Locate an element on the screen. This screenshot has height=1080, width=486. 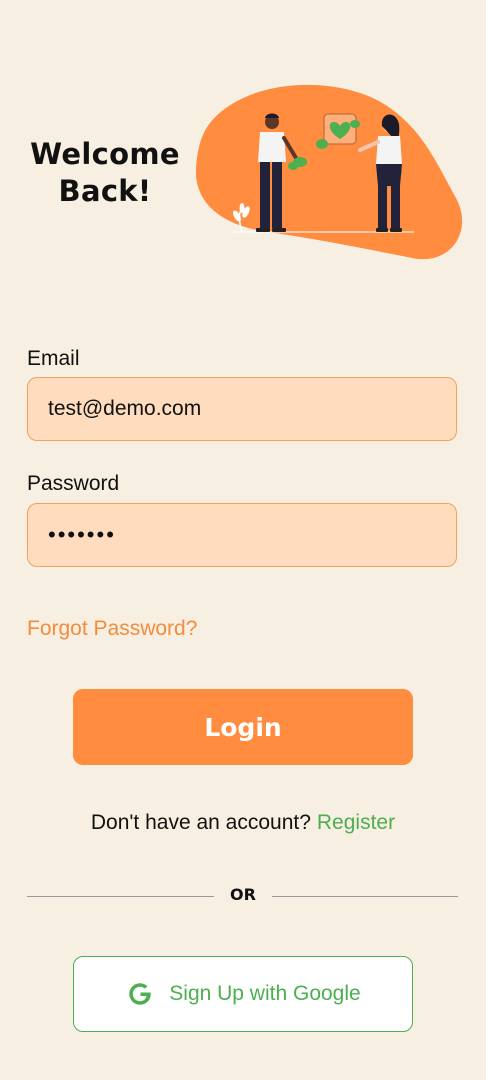
register-link: Register is located at coordinates (356, 822).